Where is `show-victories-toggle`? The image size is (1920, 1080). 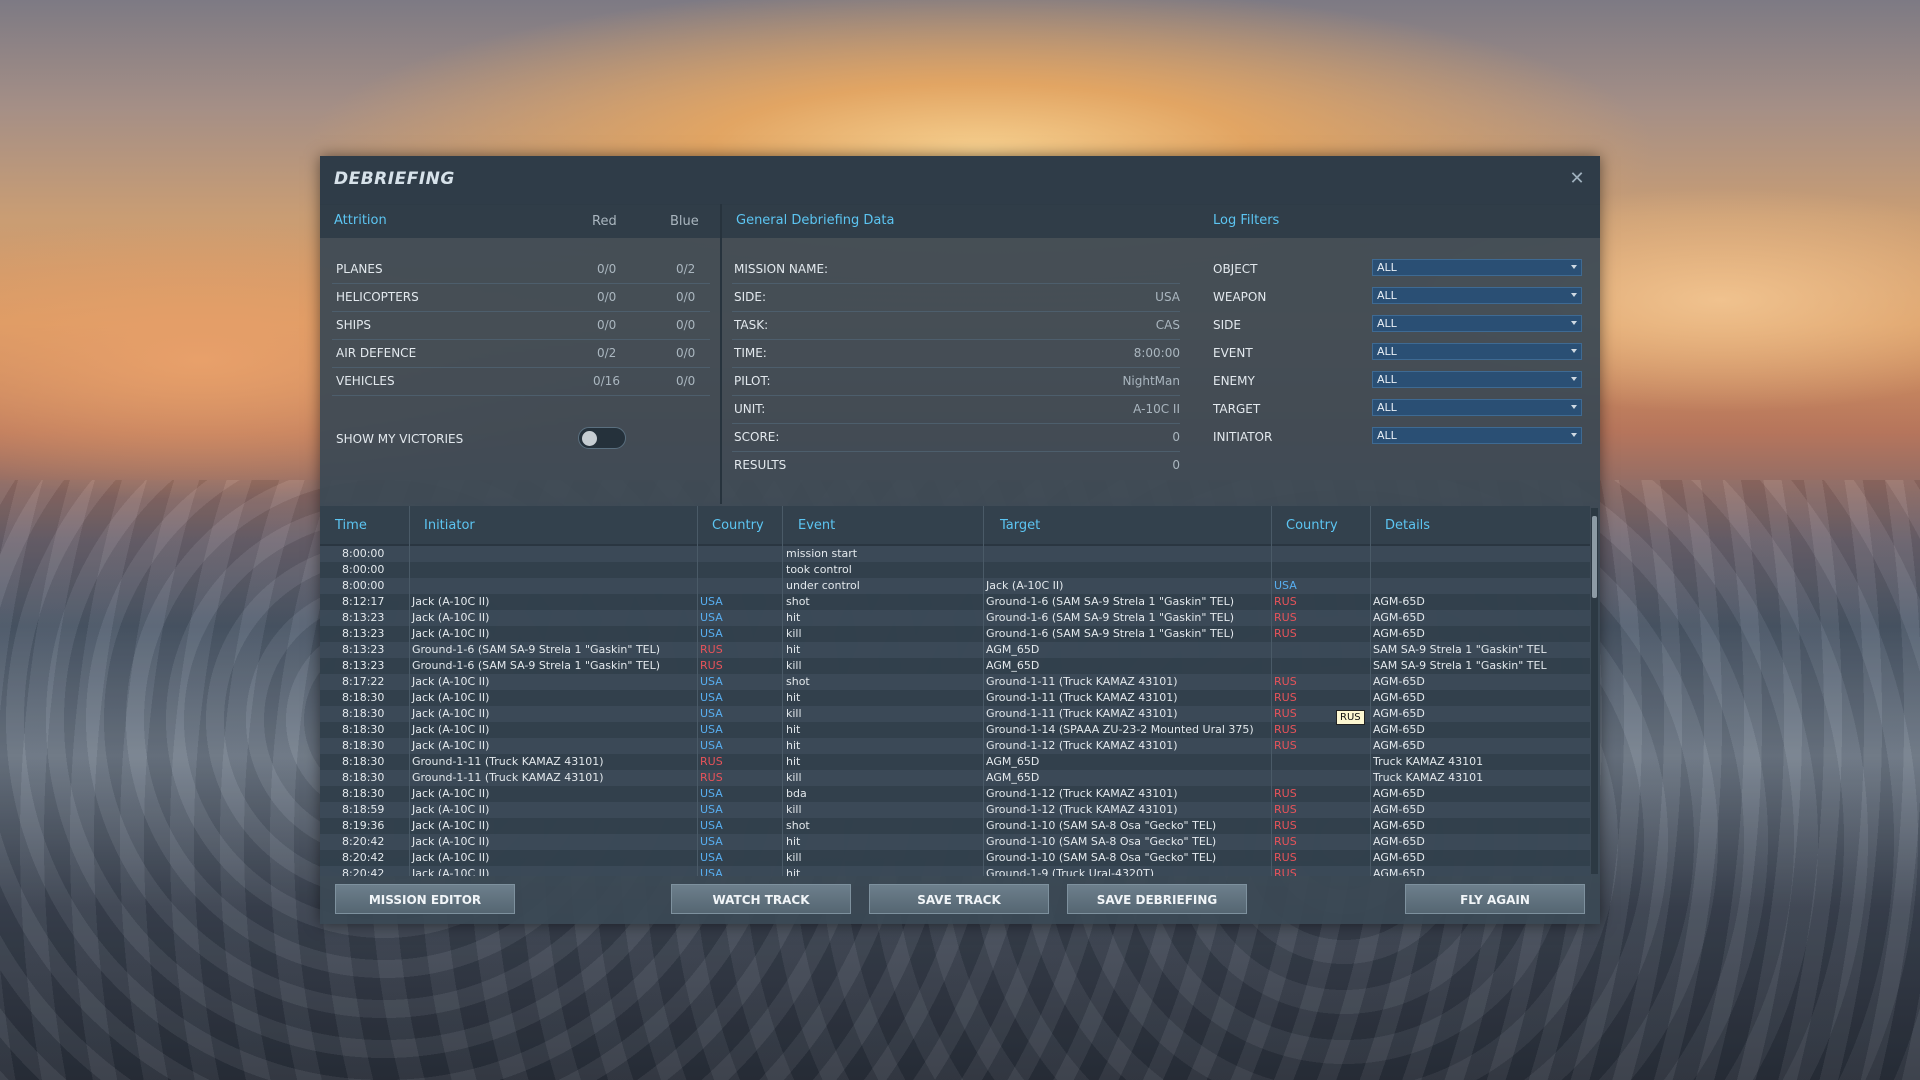
show-victories-toggle is located at coordinates (602, 438).